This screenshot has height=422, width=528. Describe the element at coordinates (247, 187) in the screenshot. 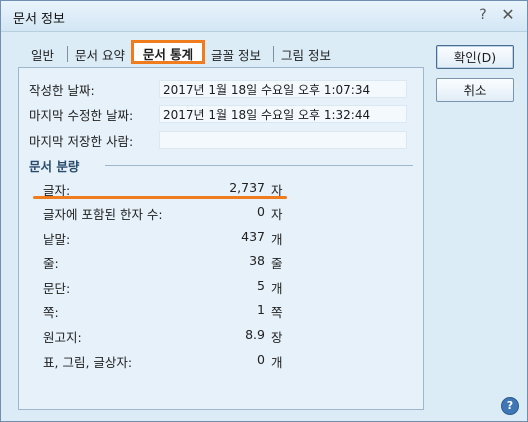

I see `stat-value: 2,737` at that location.